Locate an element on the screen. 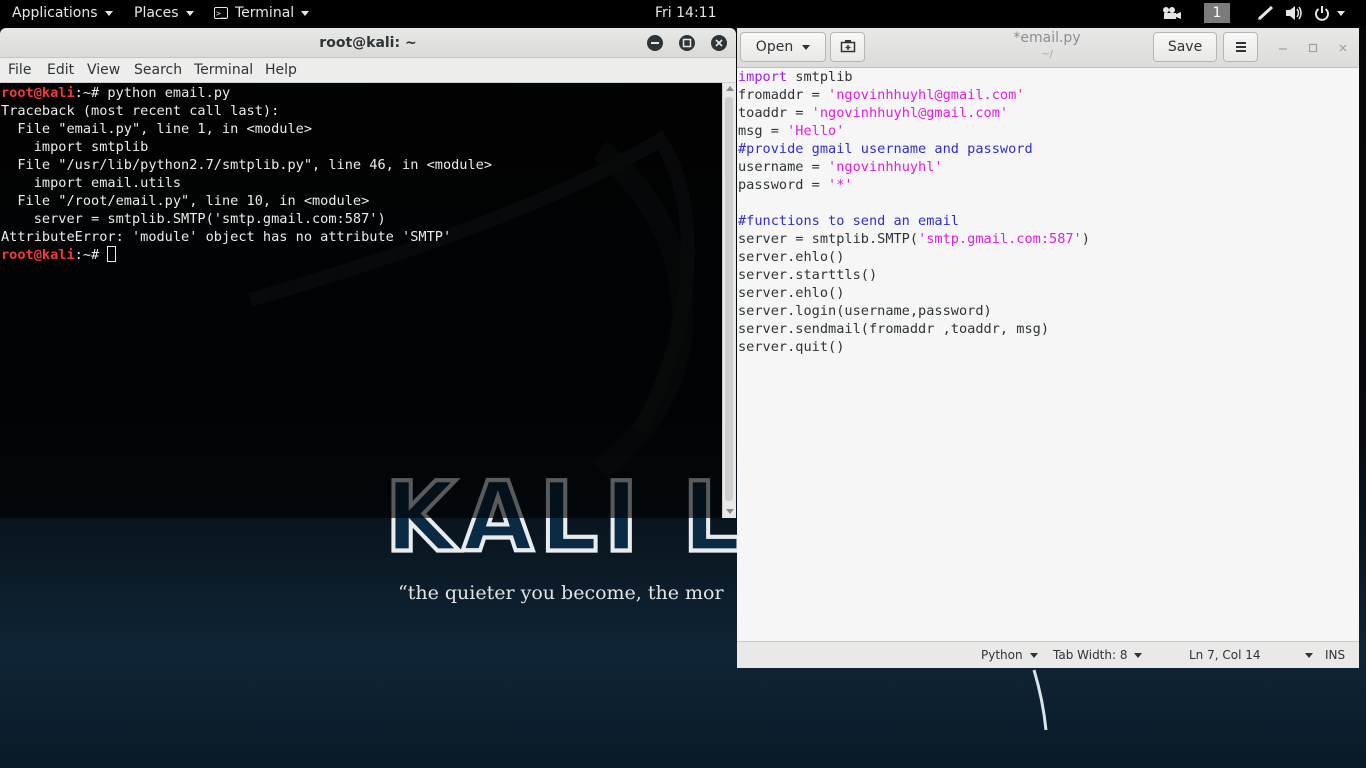 The width and height of the screenshot is (1366, 768). places-menu: Places is located at coordinates (164, 13).